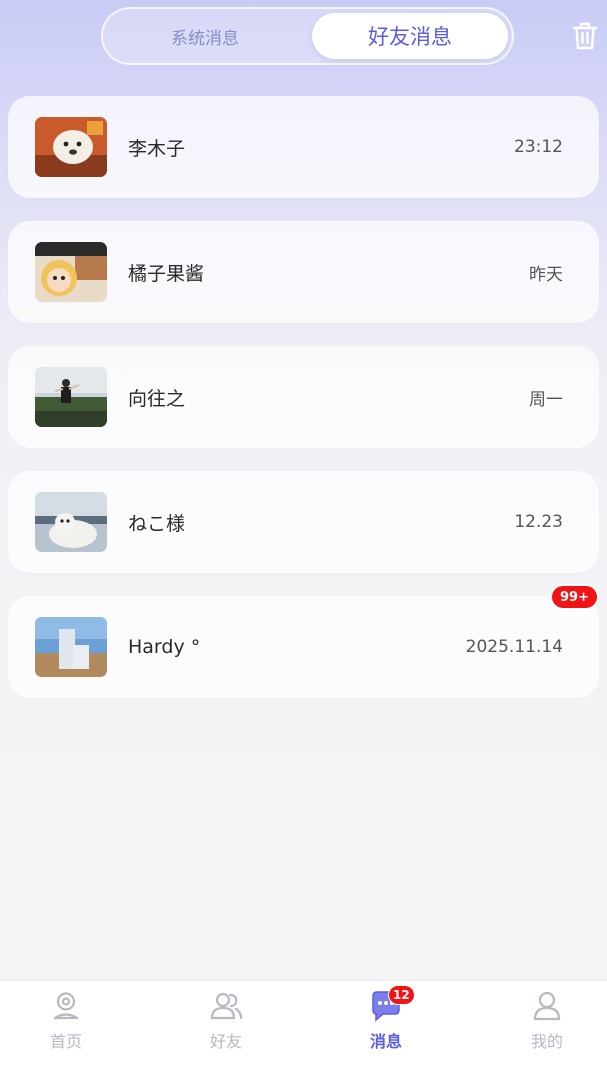 The image size is (607, 1080). I want to click on home-icon, so click(66, 1006).